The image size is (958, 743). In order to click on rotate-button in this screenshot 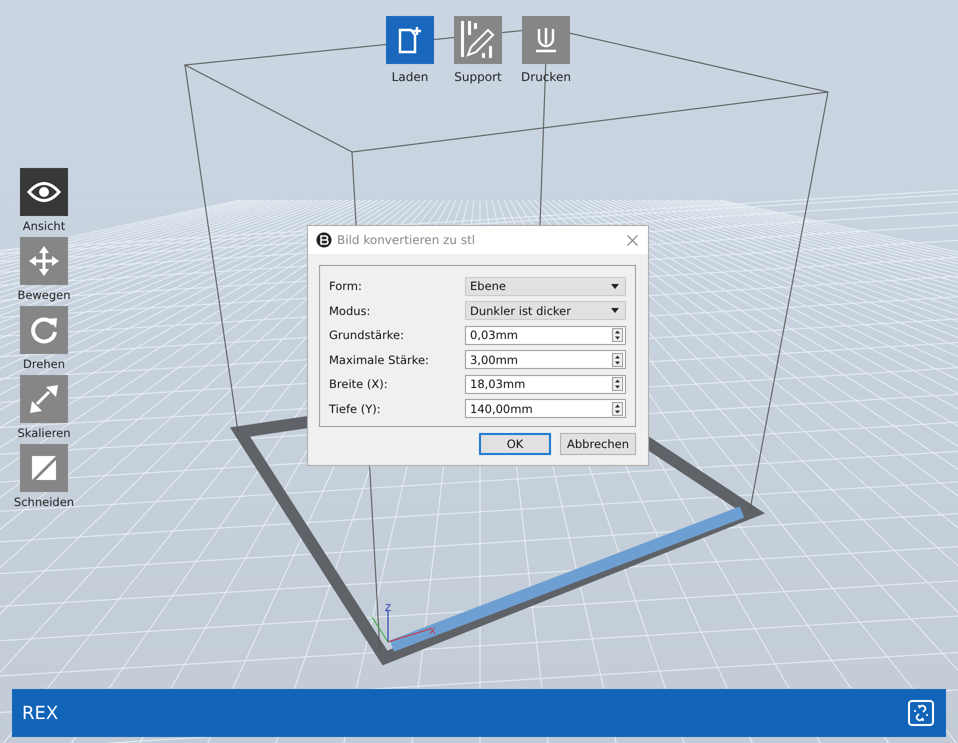, I will do `click(44, 330)`.